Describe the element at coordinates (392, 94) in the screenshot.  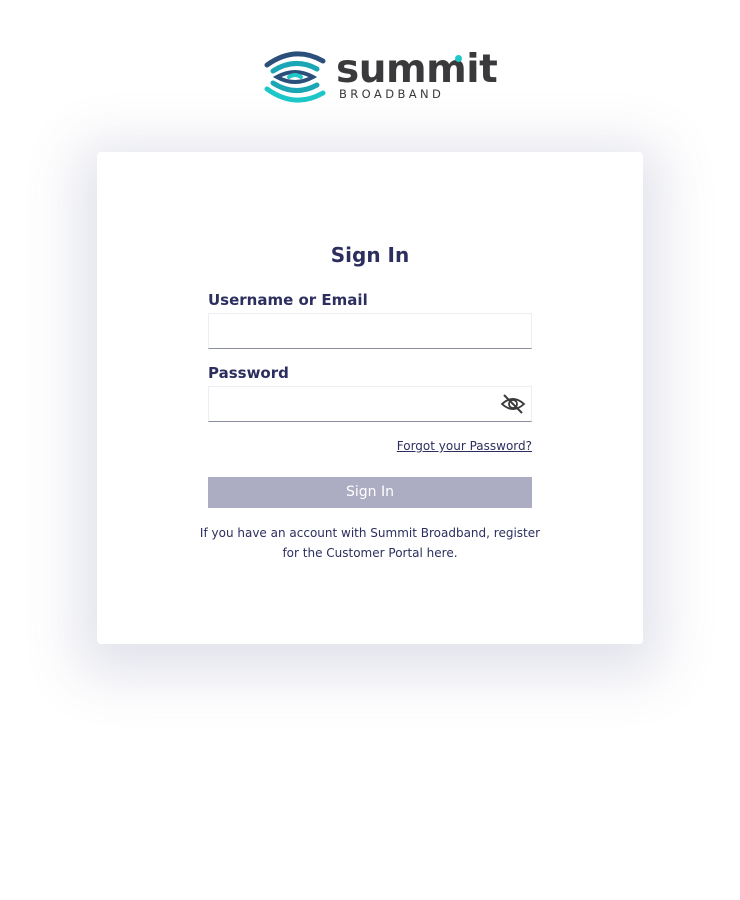
I see `brand-subtitle: BROADBAND` at that location.